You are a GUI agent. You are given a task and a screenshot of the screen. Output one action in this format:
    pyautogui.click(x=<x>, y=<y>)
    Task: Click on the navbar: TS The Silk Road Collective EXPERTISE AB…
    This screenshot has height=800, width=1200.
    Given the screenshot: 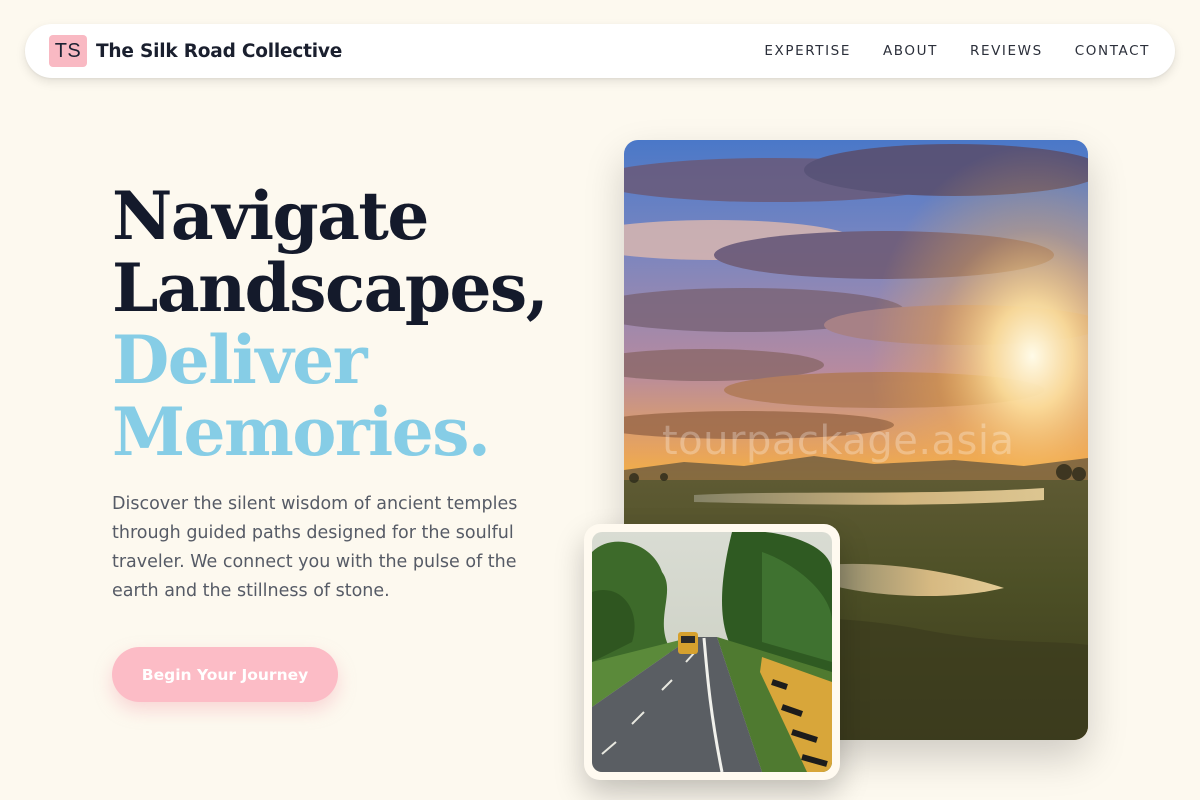 What is the action you would take?
    pyautogui.click(x=600, y=51)
    